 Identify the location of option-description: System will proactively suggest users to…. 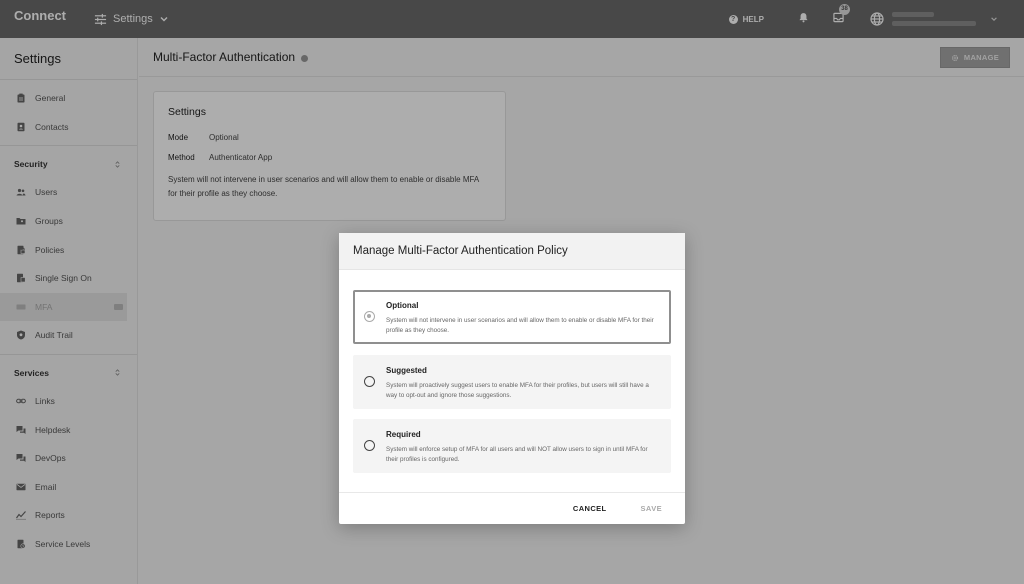
(517, 390).